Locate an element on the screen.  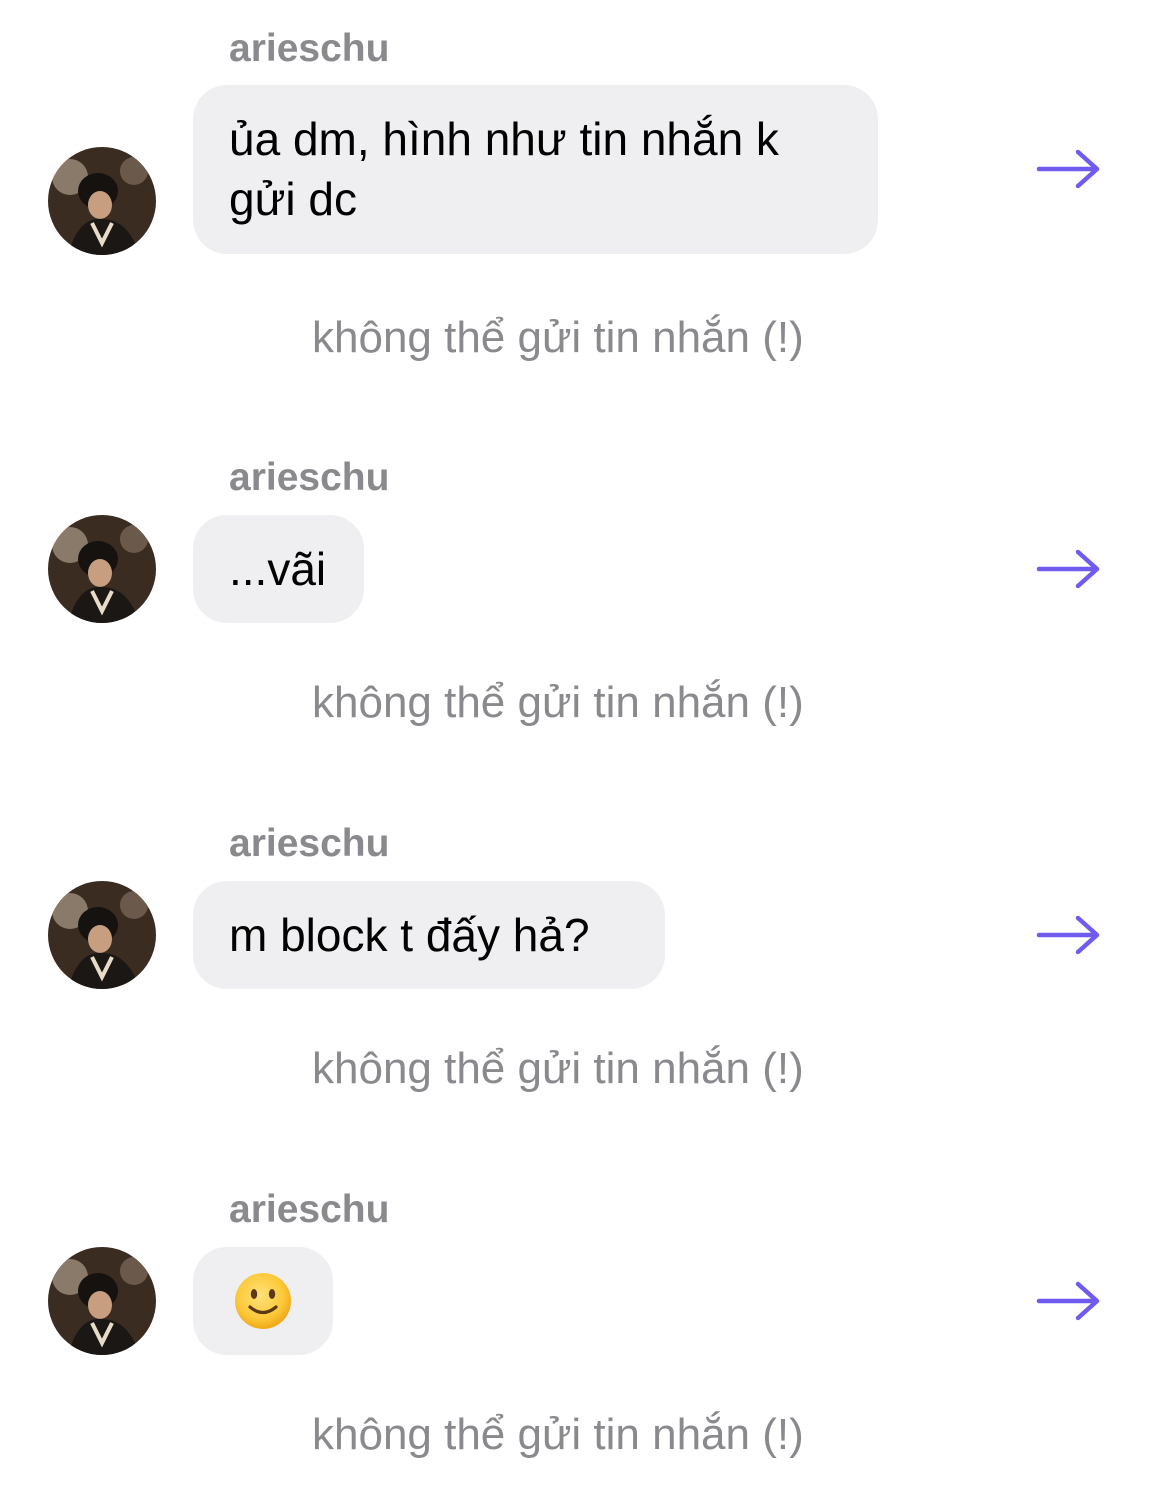
message-text: ủa dm, hình như tin nhắn k gửi dc is located at coordinates (504, 169).